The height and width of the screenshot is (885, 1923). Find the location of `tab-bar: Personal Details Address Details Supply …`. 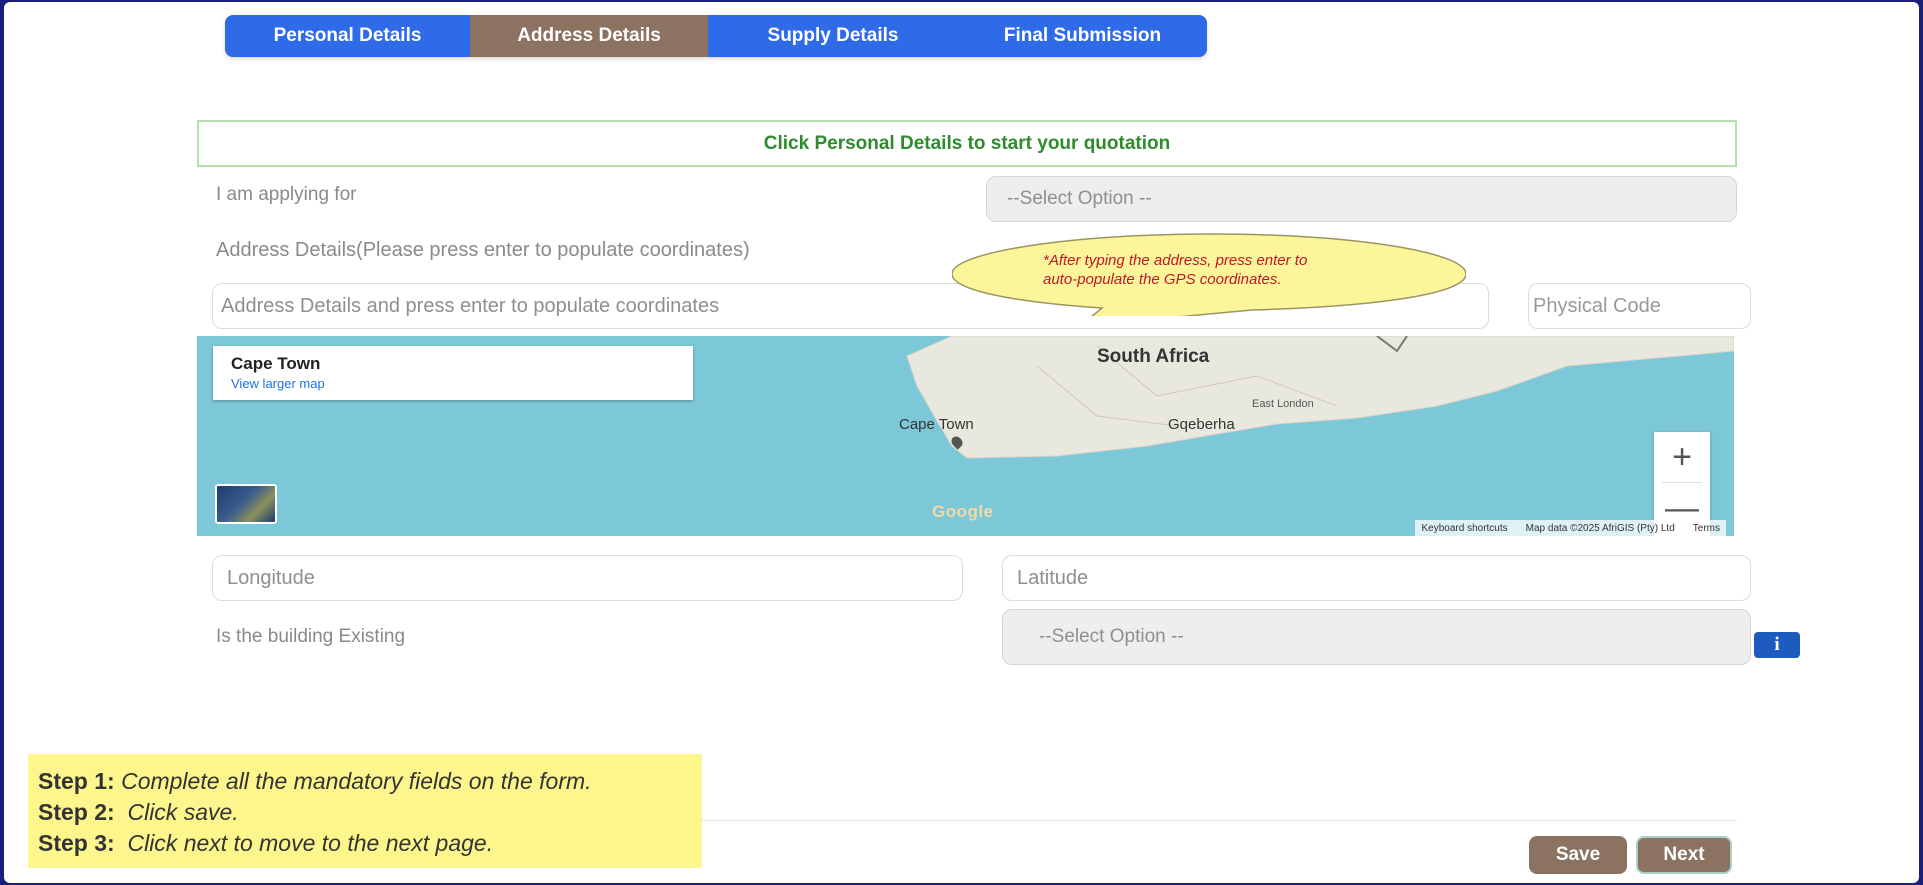

tab-bar: Personal Details Address Details Supply … is located at coordinates (716, 36).